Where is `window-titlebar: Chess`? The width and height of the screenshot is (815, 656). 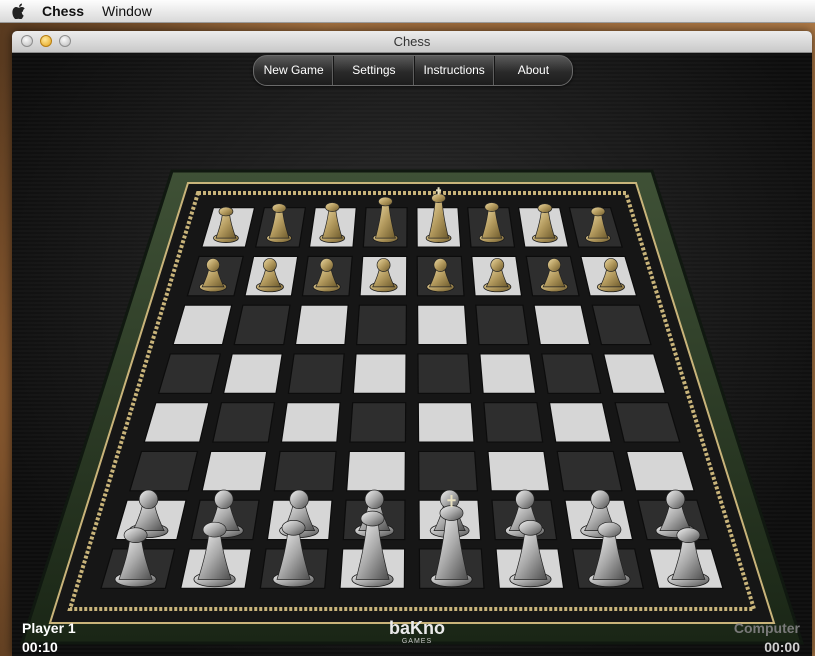 window-titlebar: Chess is located at coordinates (412, 42).